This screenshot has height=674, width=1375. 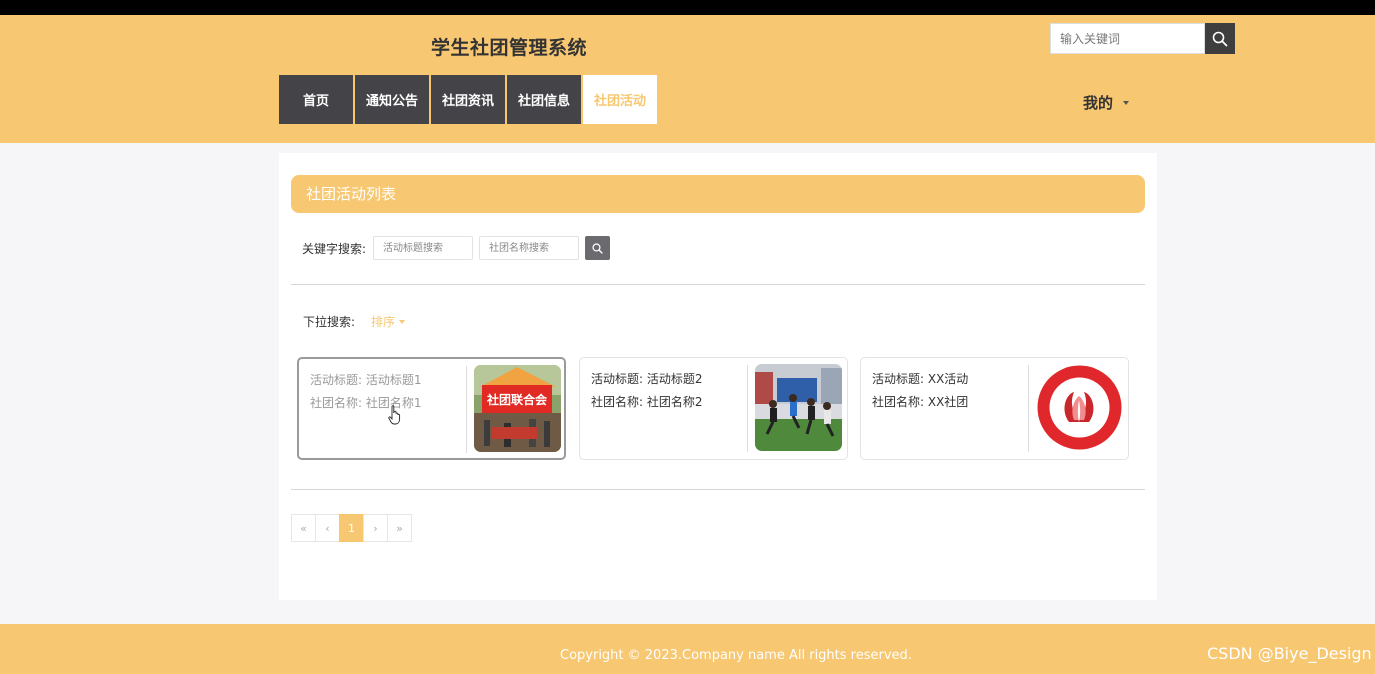 I want to click on sort-dropdown: 排序, so click(x=388, y=321).